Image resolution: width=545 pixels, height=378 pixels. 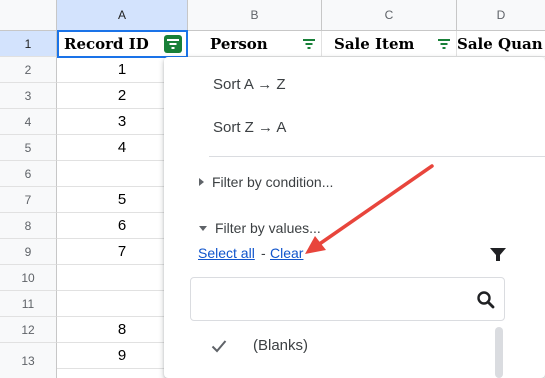 I want to click on menu-divider, so click(x=377, y=156).